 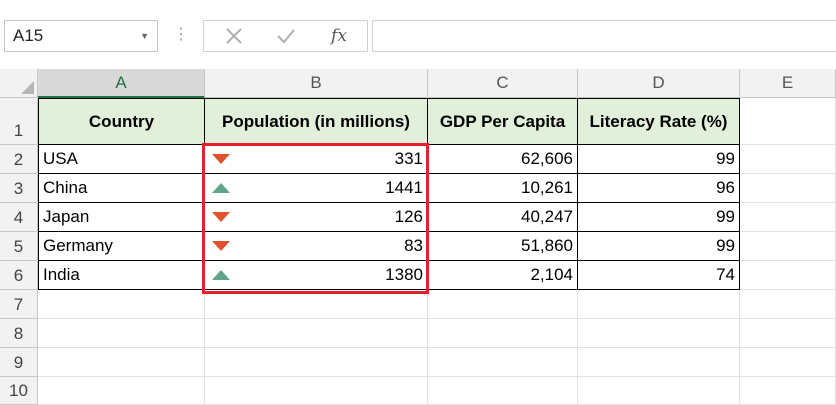 What do you see at coordinates (19, 362) in the screenshot?
I see `row-header-9: 9` at bounding box center [19, 362].